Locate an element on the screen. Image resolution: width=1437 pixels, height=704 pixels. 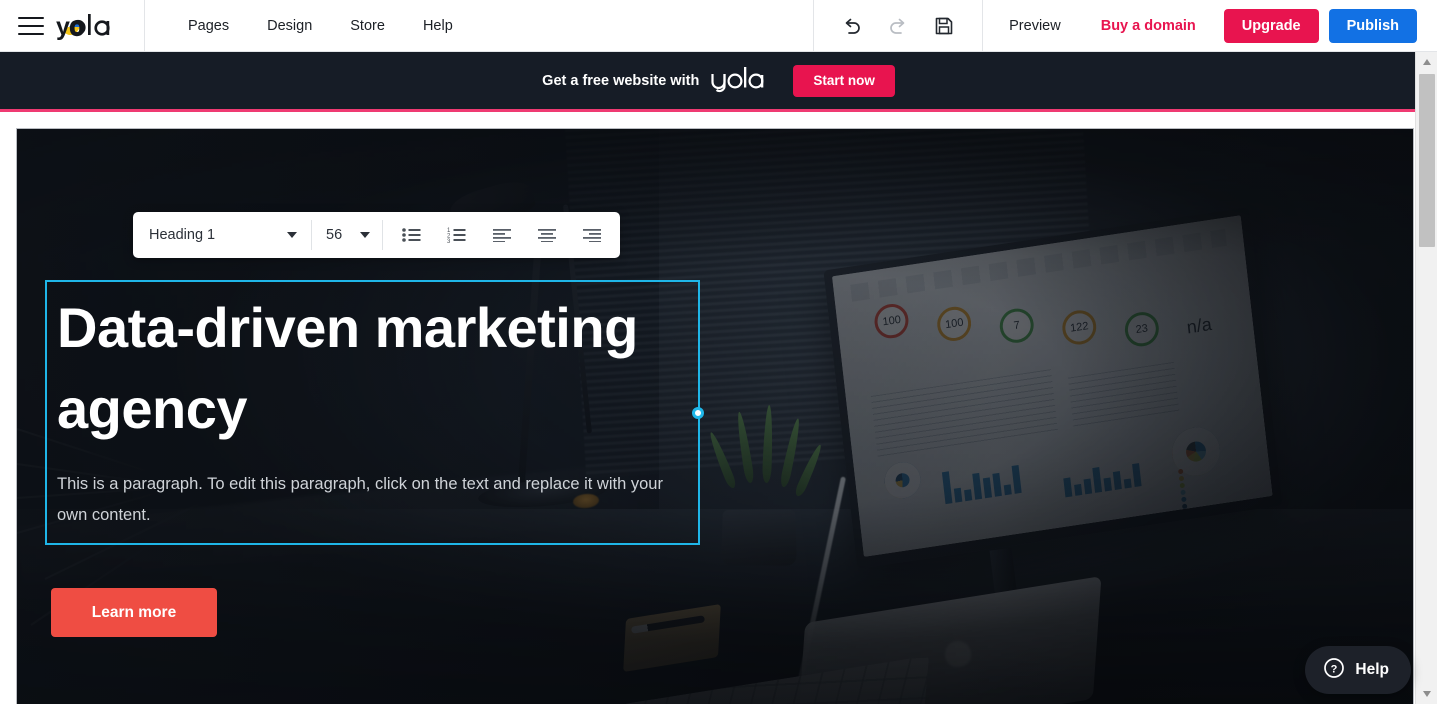
nav-item-pages: Pages is located at coordinates (208, 26).